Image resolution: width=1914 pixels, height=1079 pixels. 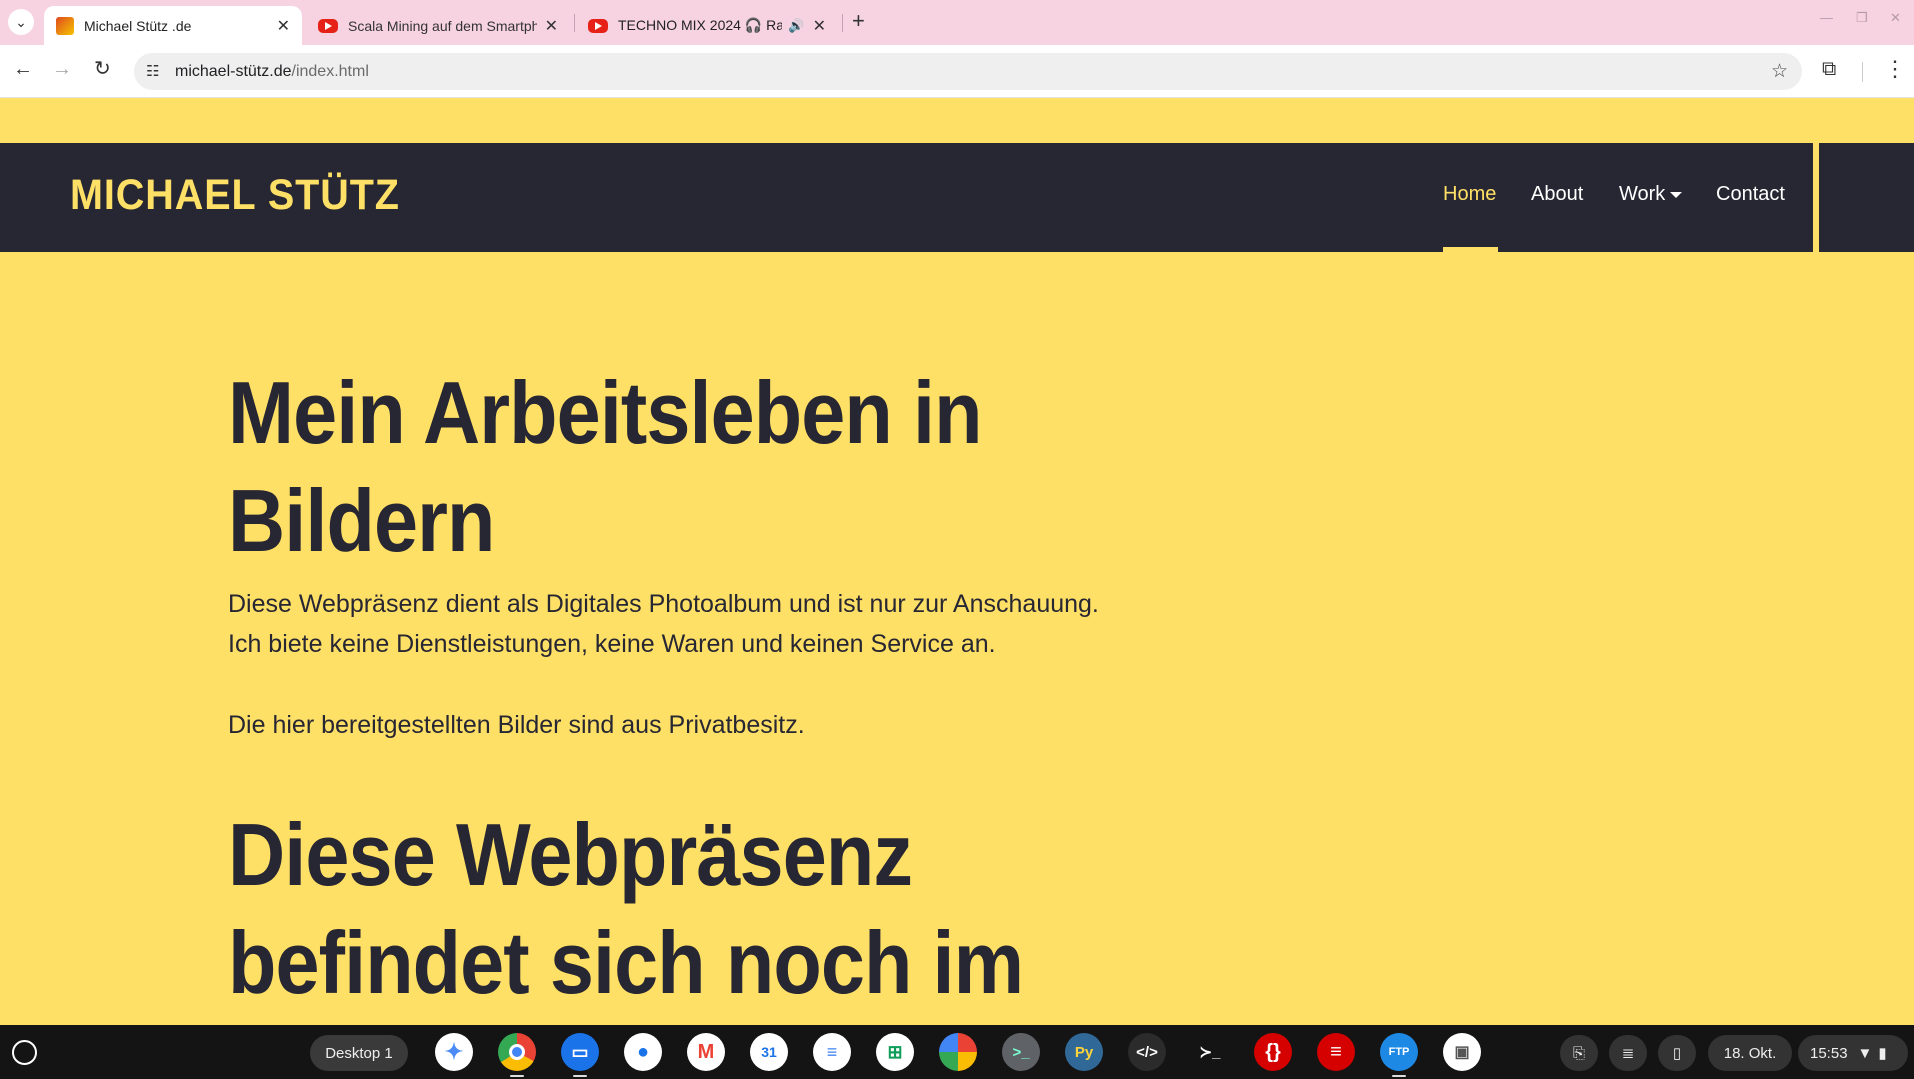 I want to click on site-navbar: MICHAEL STÜTZ Home About Work Contact, so click(x=957, y=197).